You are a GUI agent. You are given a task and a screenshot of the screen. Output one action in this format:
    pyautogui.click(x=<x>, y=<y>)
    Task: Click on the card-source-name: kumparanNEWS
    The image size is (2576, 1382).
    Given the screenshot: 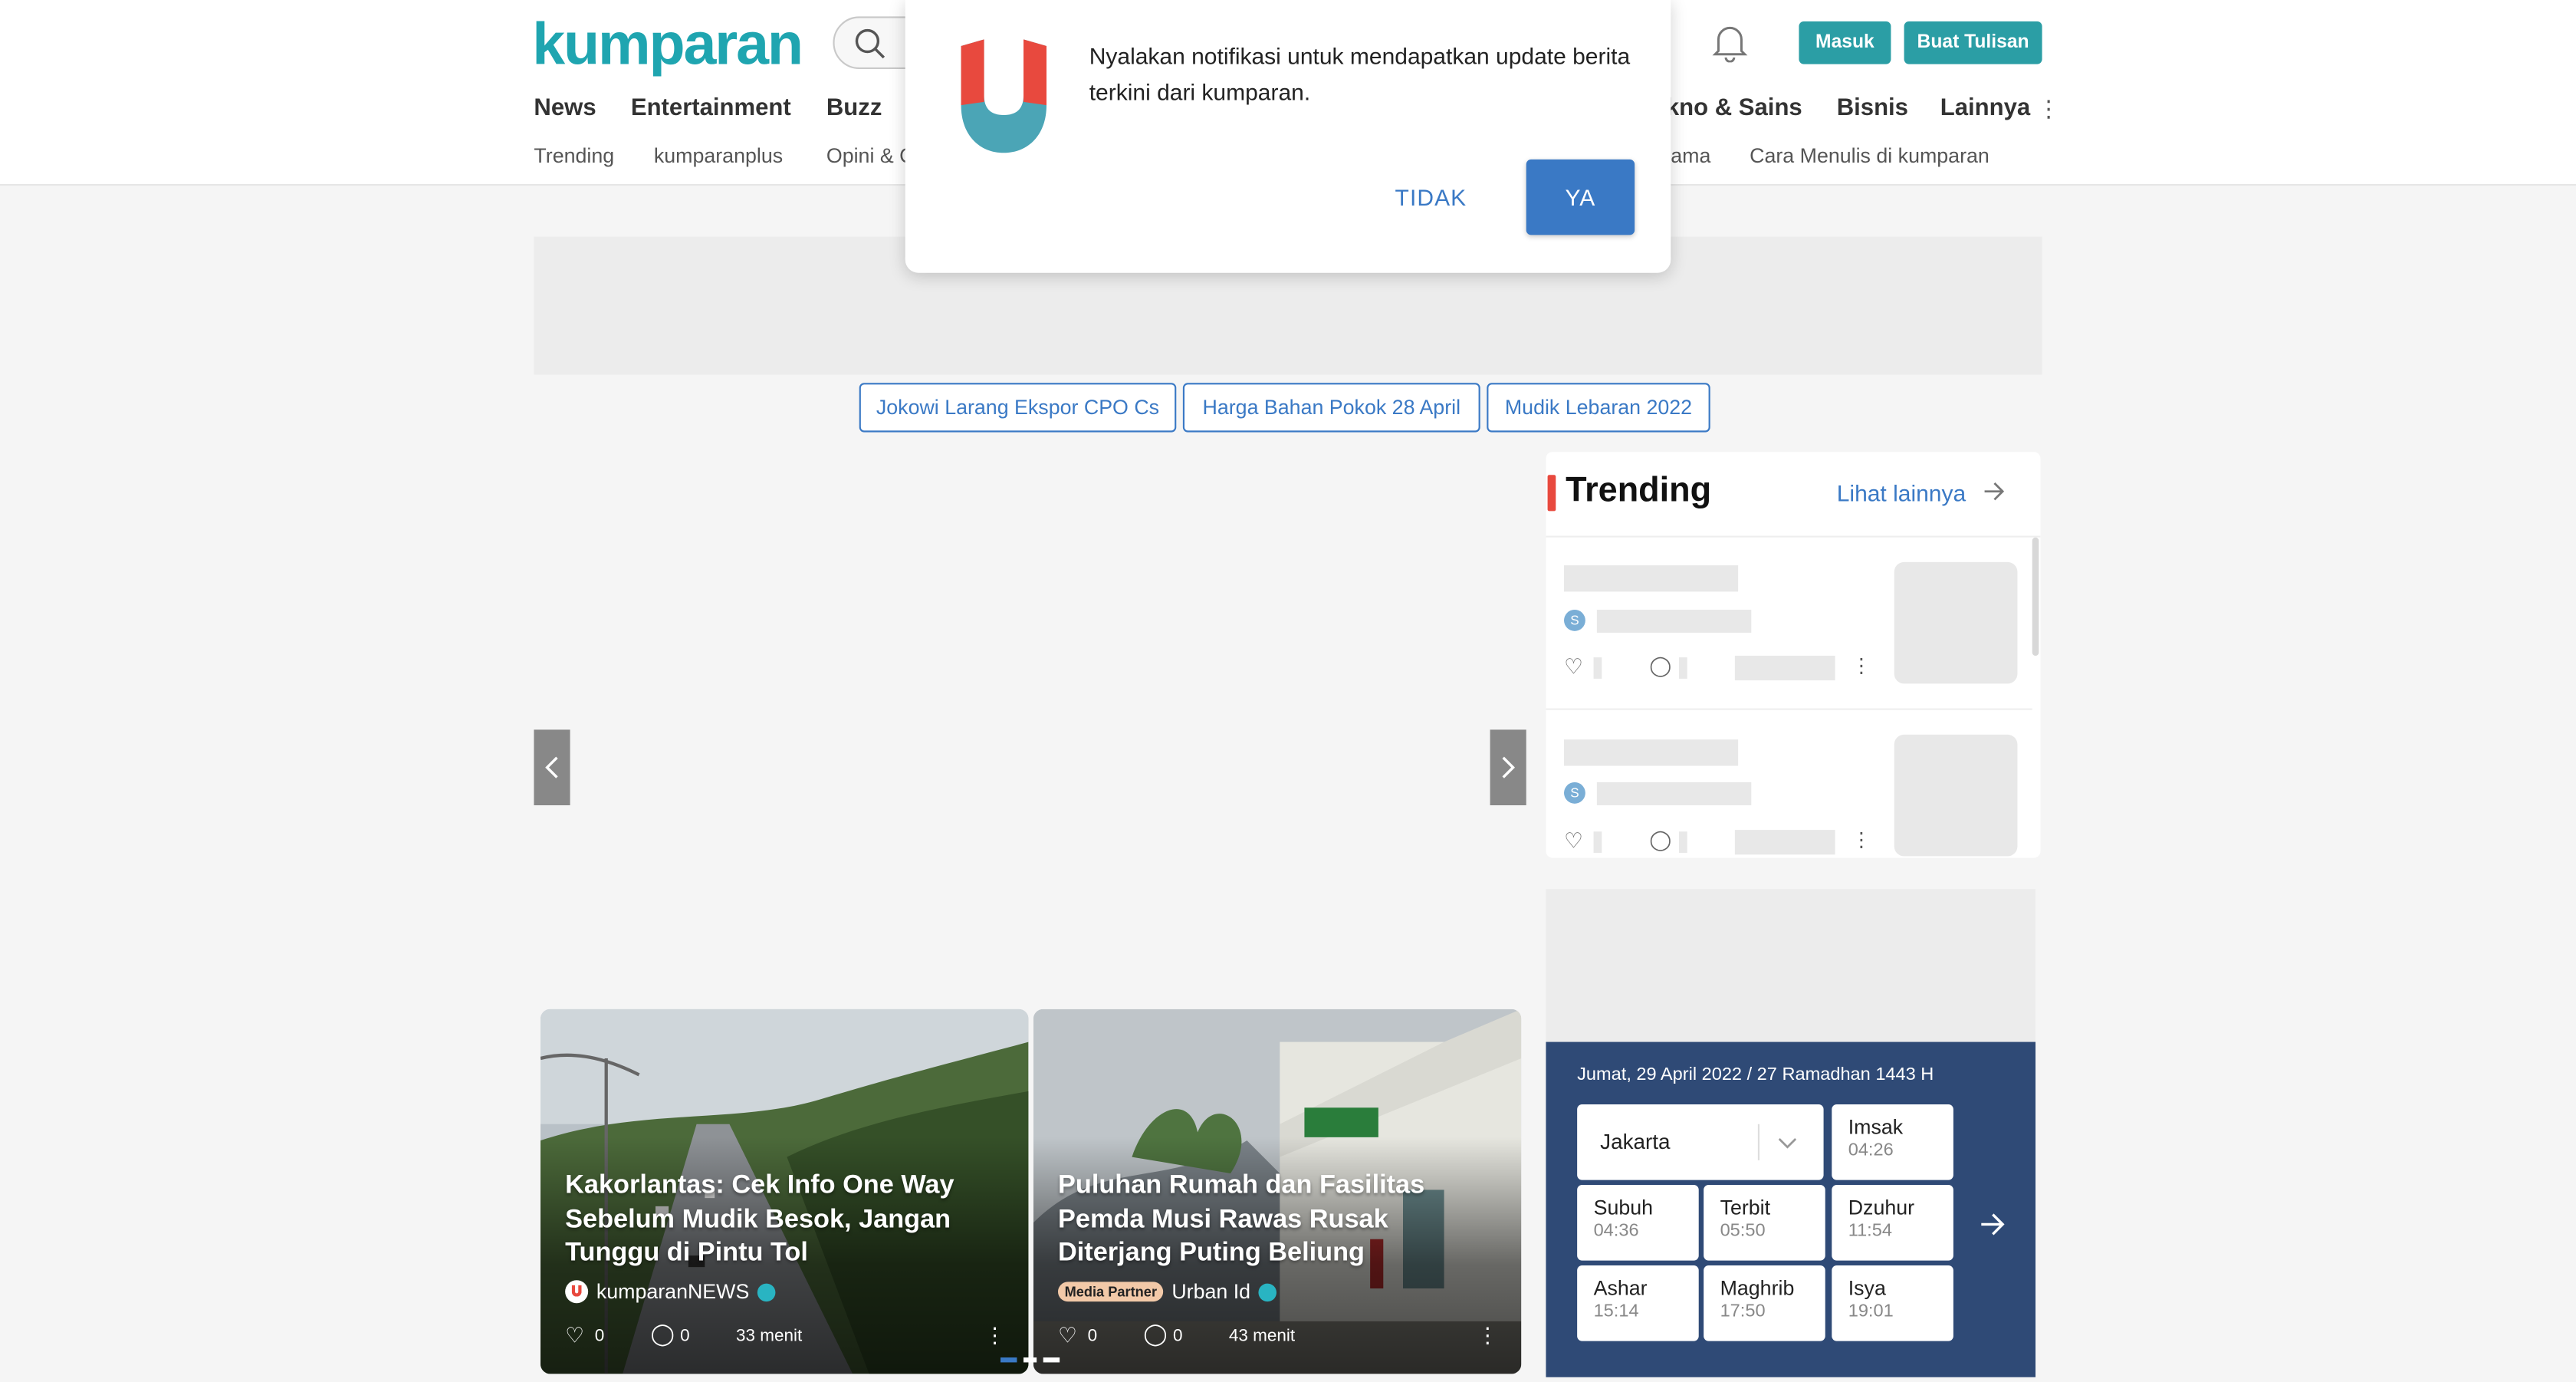 What is the action you would take?
    pyautogui.click(x=672, y=1291)
    